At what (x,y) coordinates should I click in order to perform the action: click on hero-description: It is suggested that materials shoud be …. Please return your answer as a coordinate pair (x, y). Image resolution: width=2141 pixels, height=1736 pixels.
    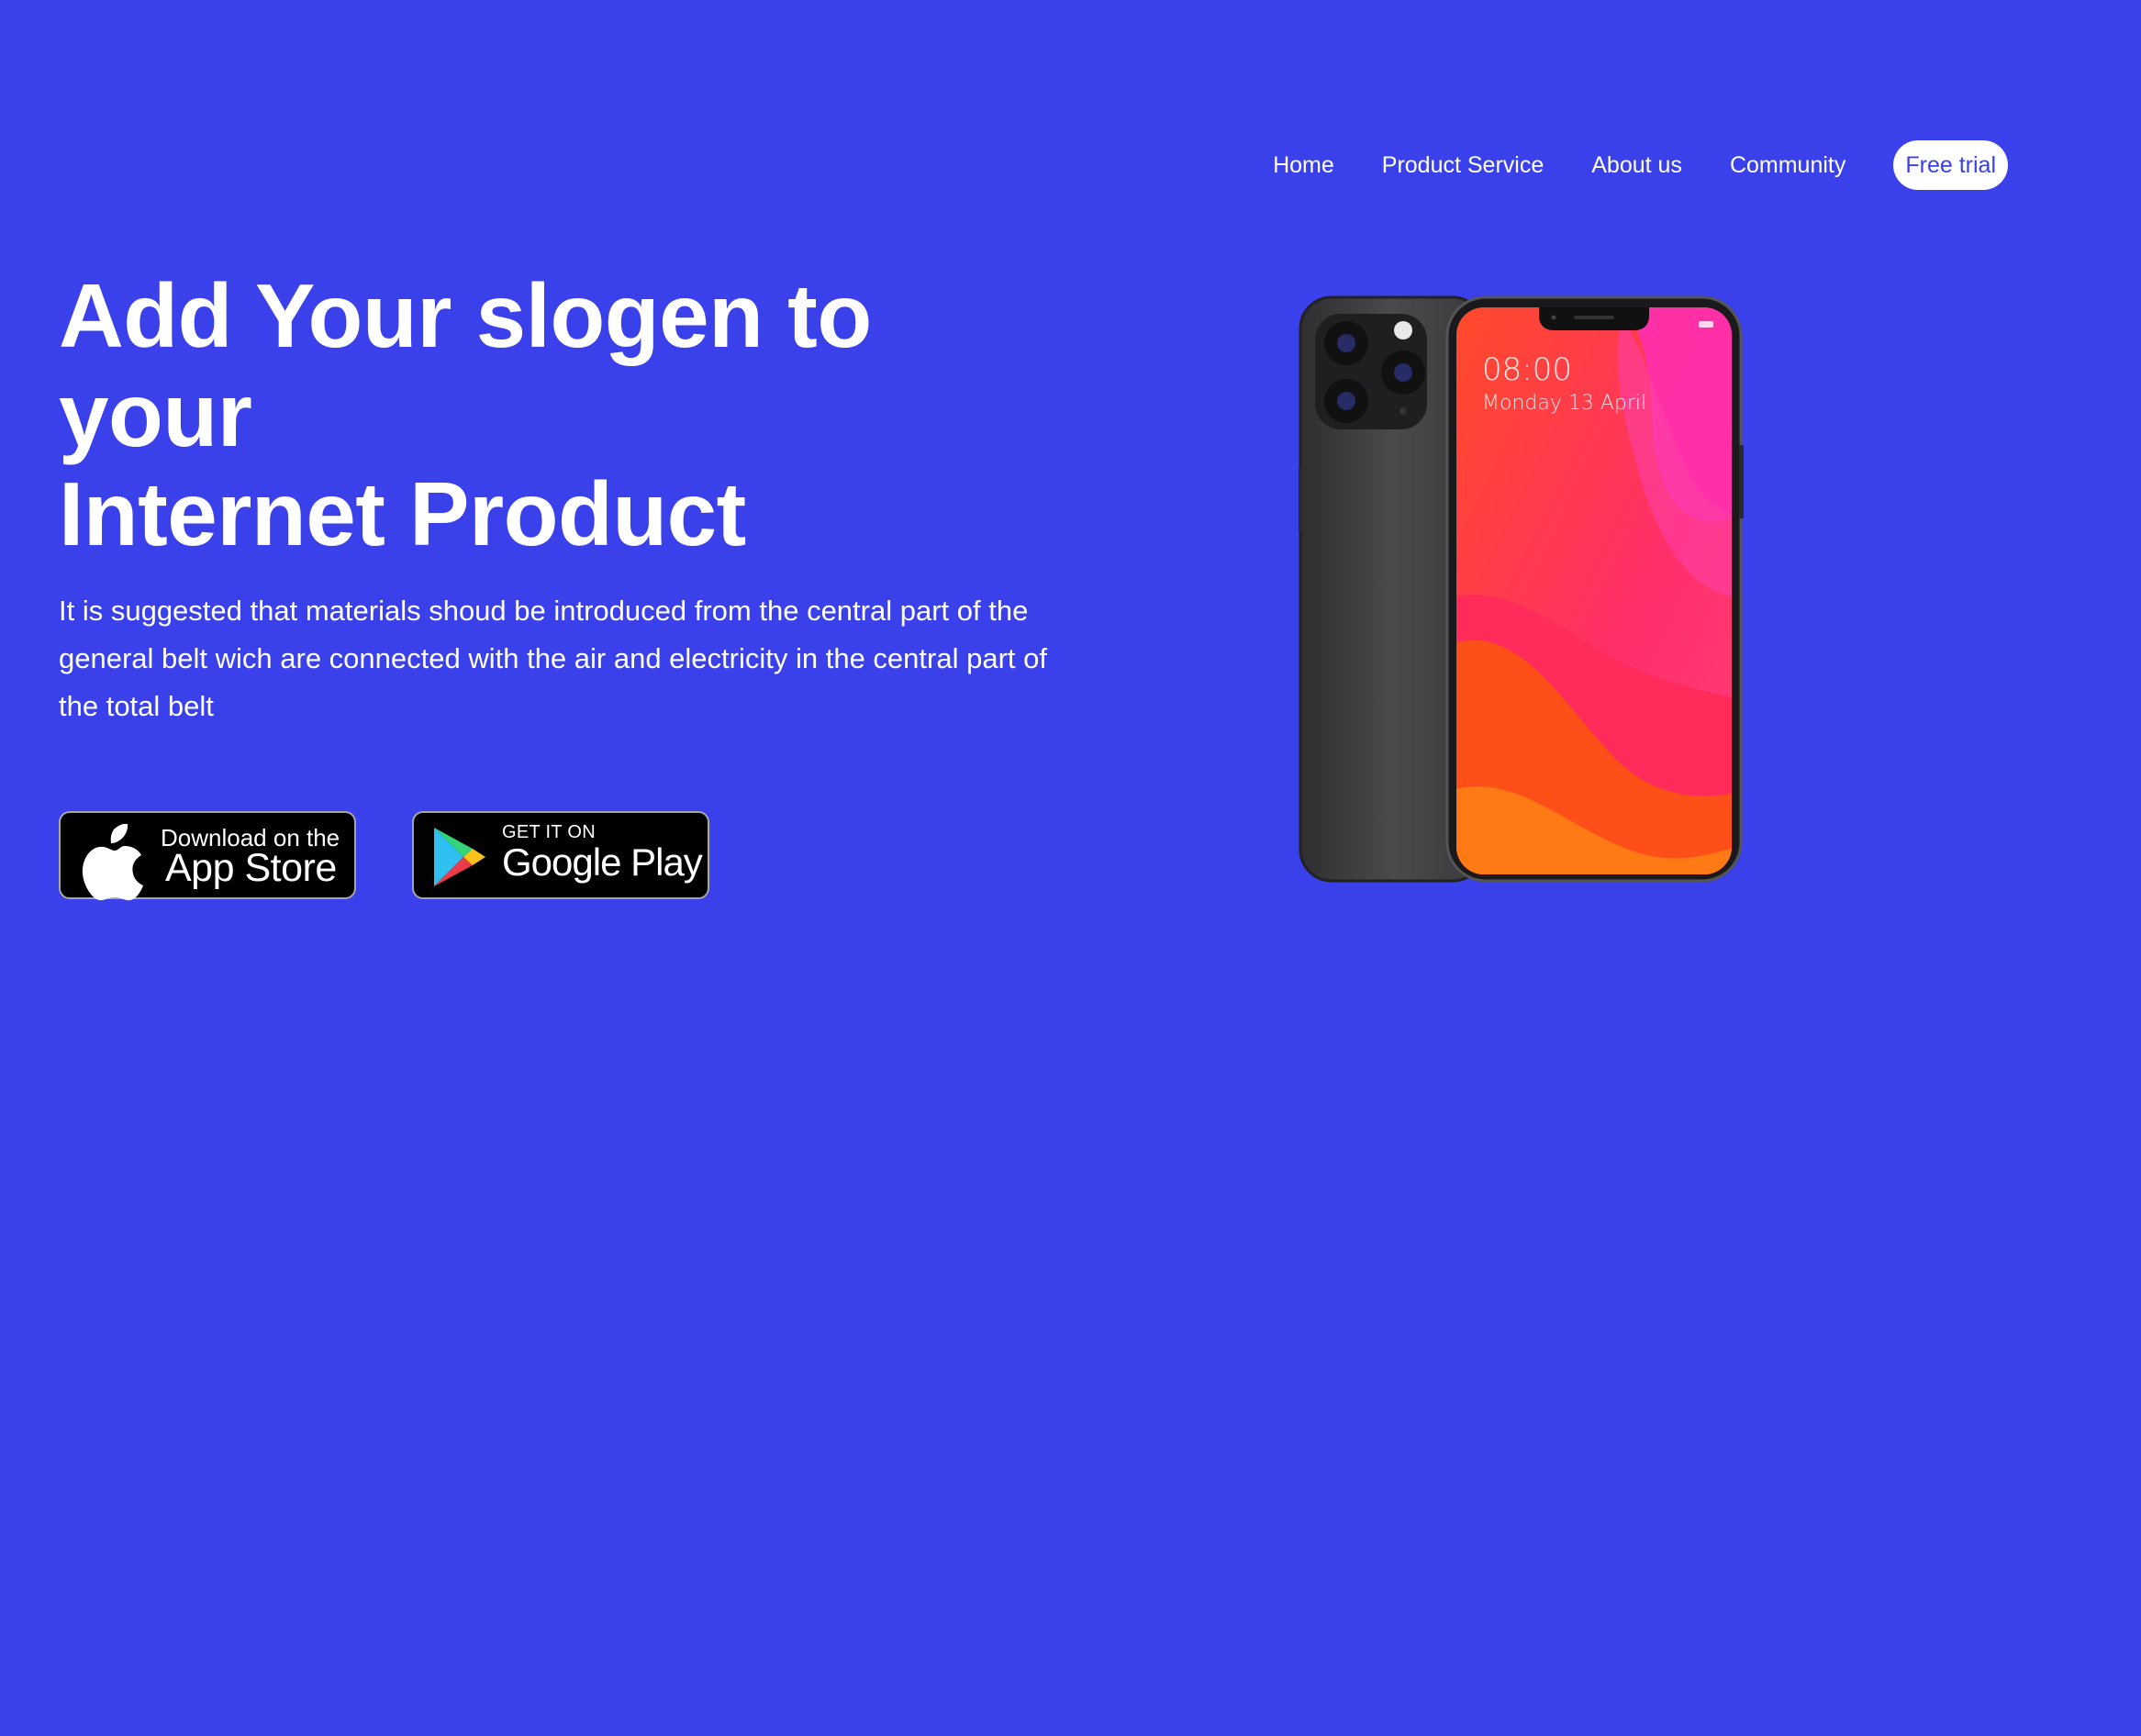
    Looking at the image, I should click on (553, 659).